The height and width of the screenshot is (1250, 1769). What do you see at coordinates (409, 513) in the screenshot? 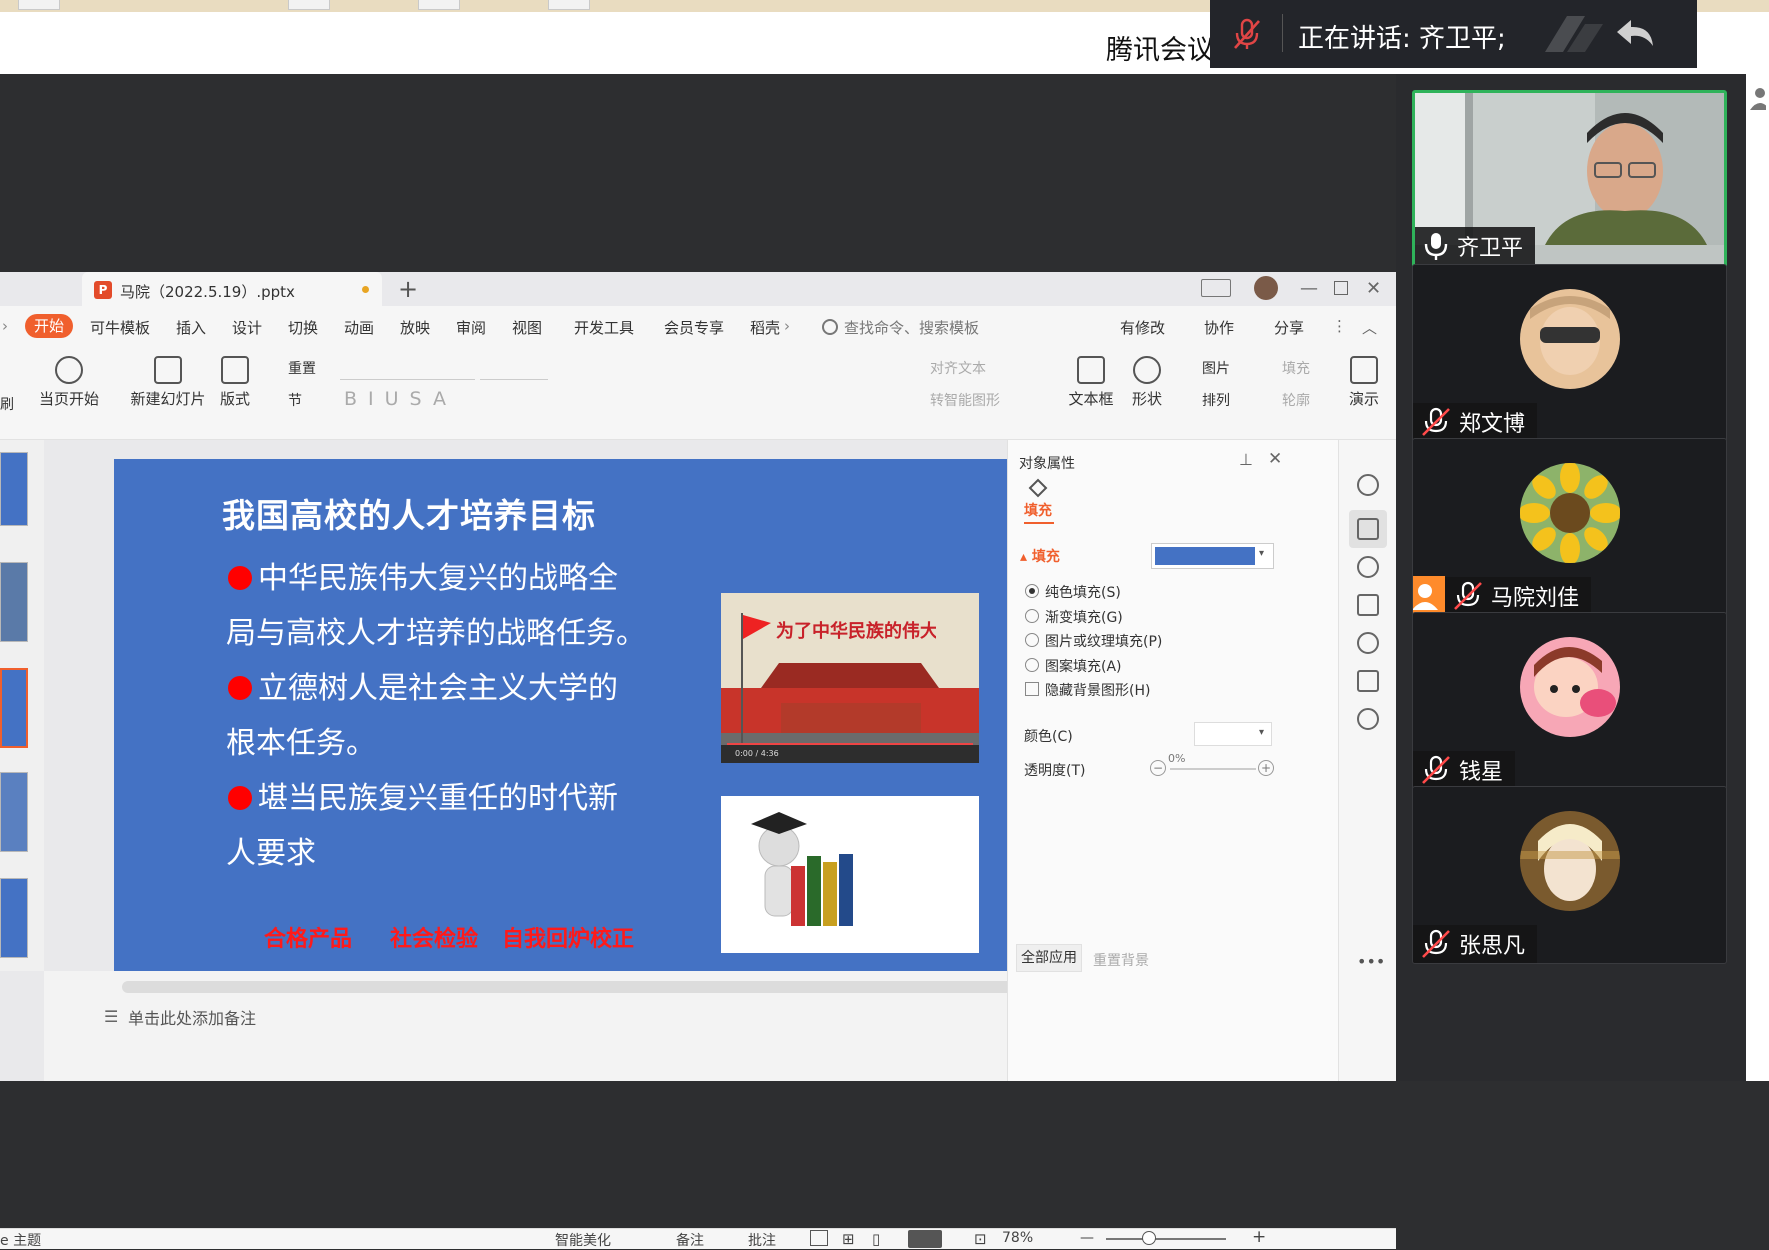
I see `slide-title: 我国高校的人才培养目标` at bounding box center [409, 513].